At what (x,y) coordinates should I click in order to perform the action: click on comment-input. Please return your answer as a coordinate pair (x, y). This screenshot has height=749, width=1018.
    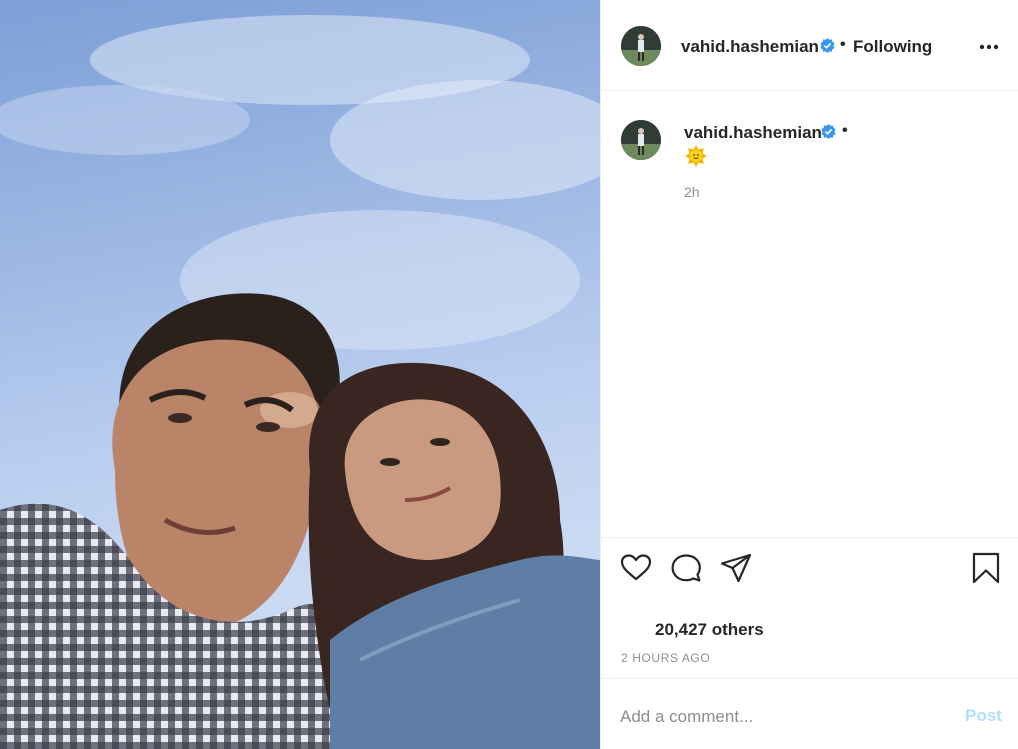
    Looking at the image, I should click on (780, 717).